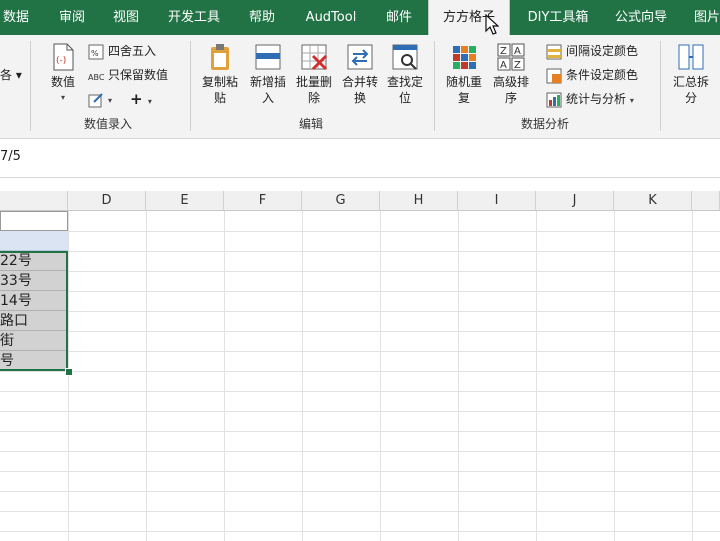 The width and height of the screenshot is (720, 541). Describe the element at coordinates (268, 73) in the screenshot. I see `add-insert-button: 新增插入` at that location.